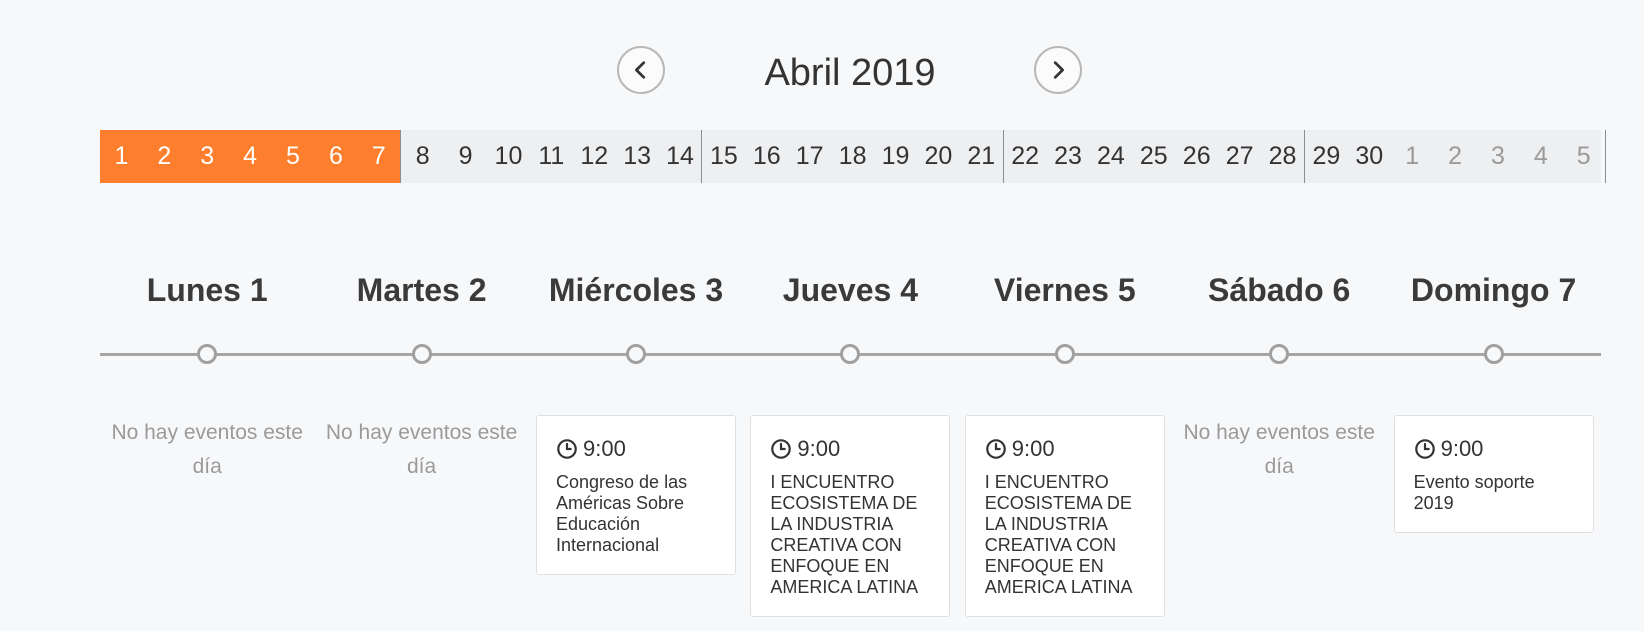  What do you see at coordinates (850, 73) in the screenshot?
I see `month-title: Abril 2019` at bounding box center [850, 73].